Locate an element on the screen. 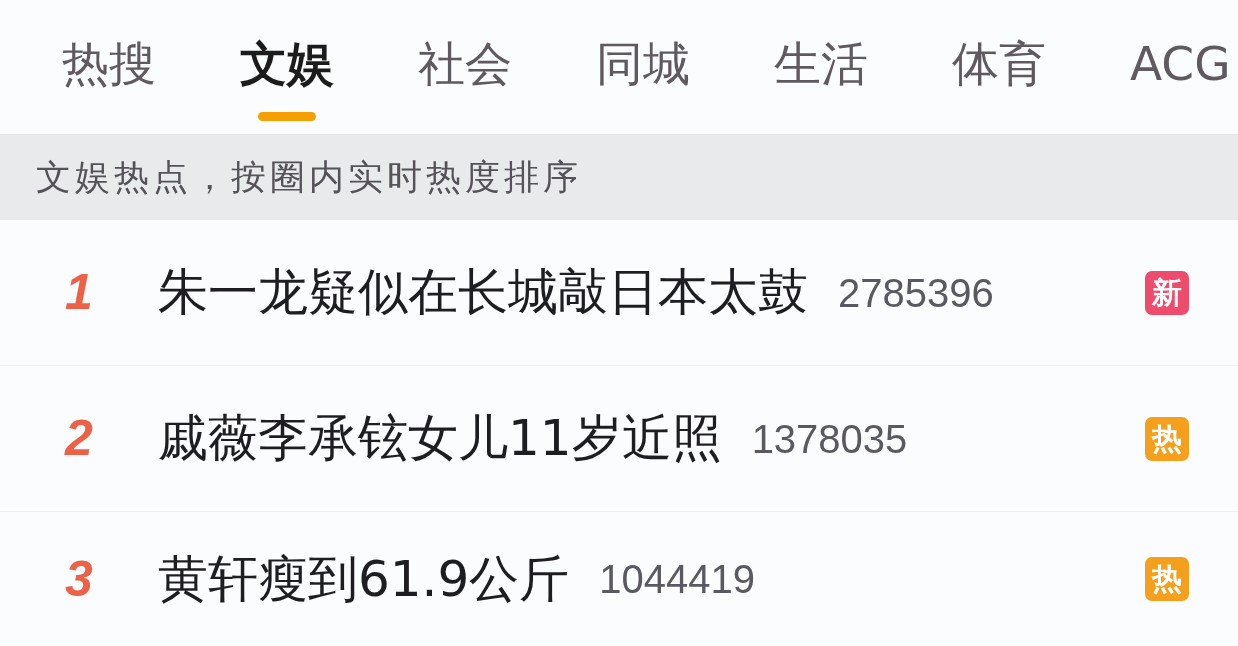  category-tab: 体育 is located at coordinates (999, 67).